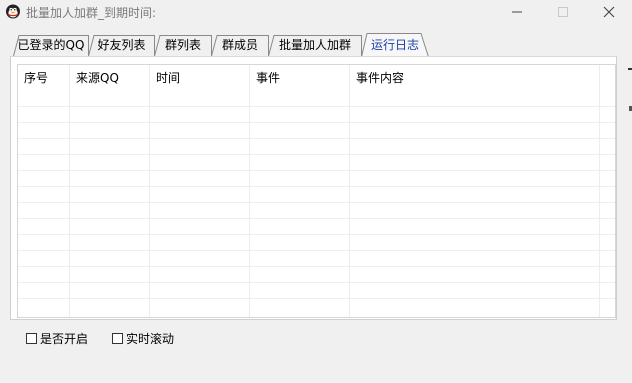  I want to click on window-edge-mark, so click(630, 69).